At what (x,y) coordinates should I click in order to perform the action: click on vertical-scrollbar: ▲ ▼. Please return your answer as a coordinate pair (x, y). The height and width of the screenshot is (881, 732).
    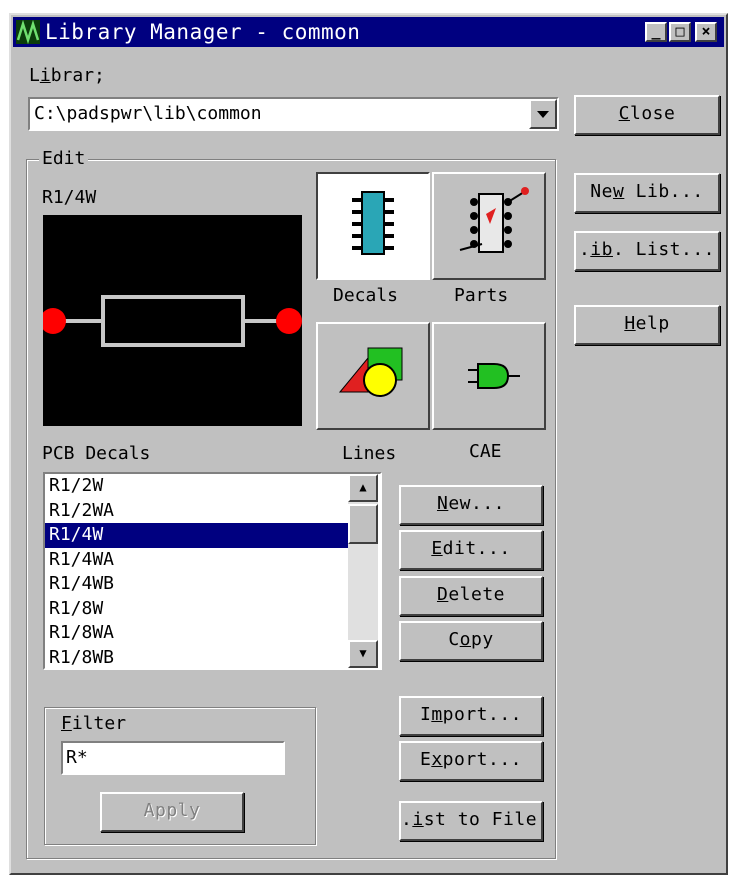
    Looking at the image, I should click on (363, 571).